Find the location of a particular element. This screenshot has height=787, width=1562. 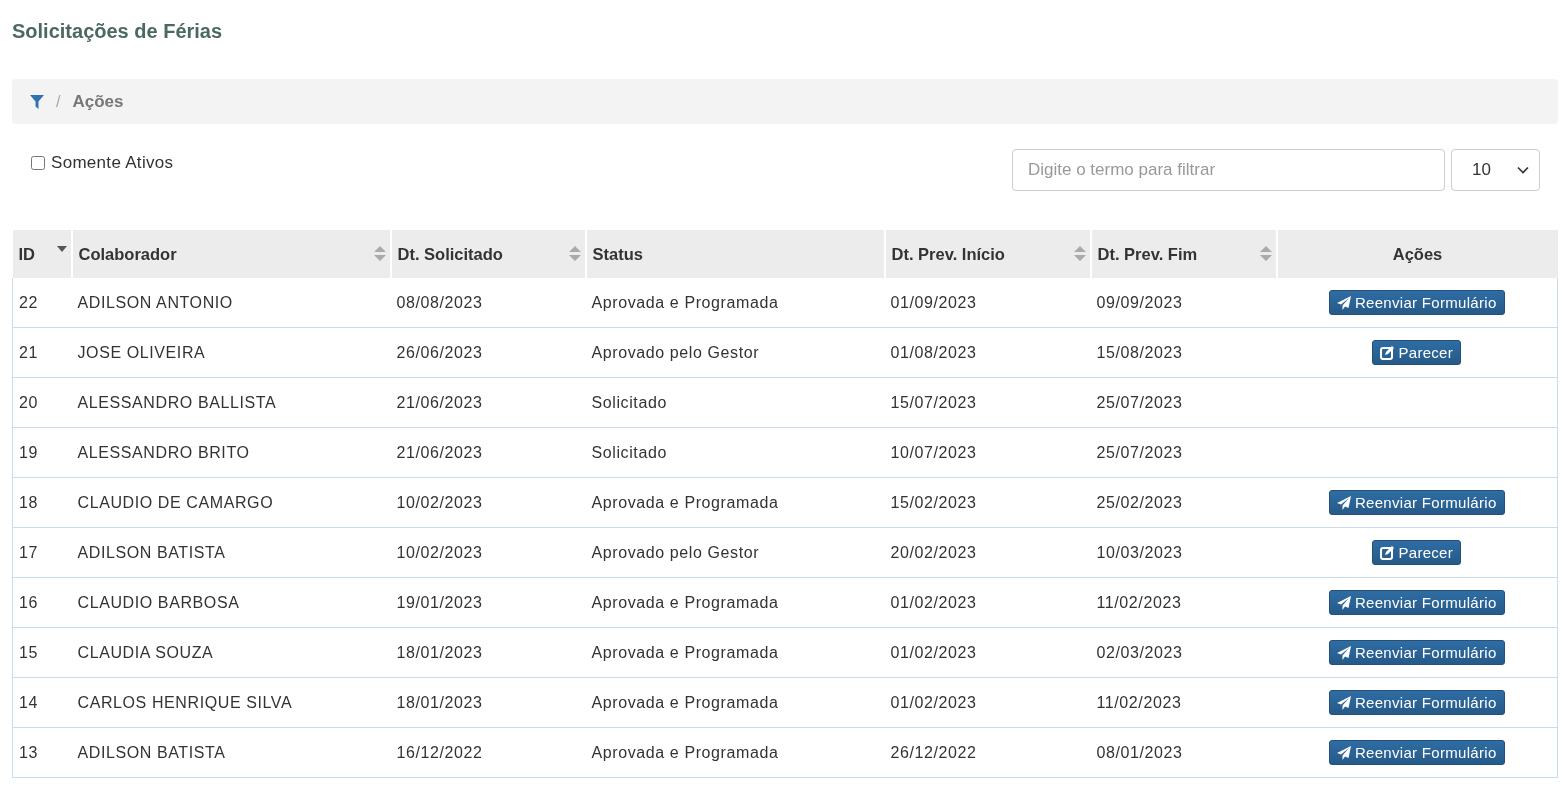

table-cell: 02/03/2023 is located at coordinates (1183, 652).